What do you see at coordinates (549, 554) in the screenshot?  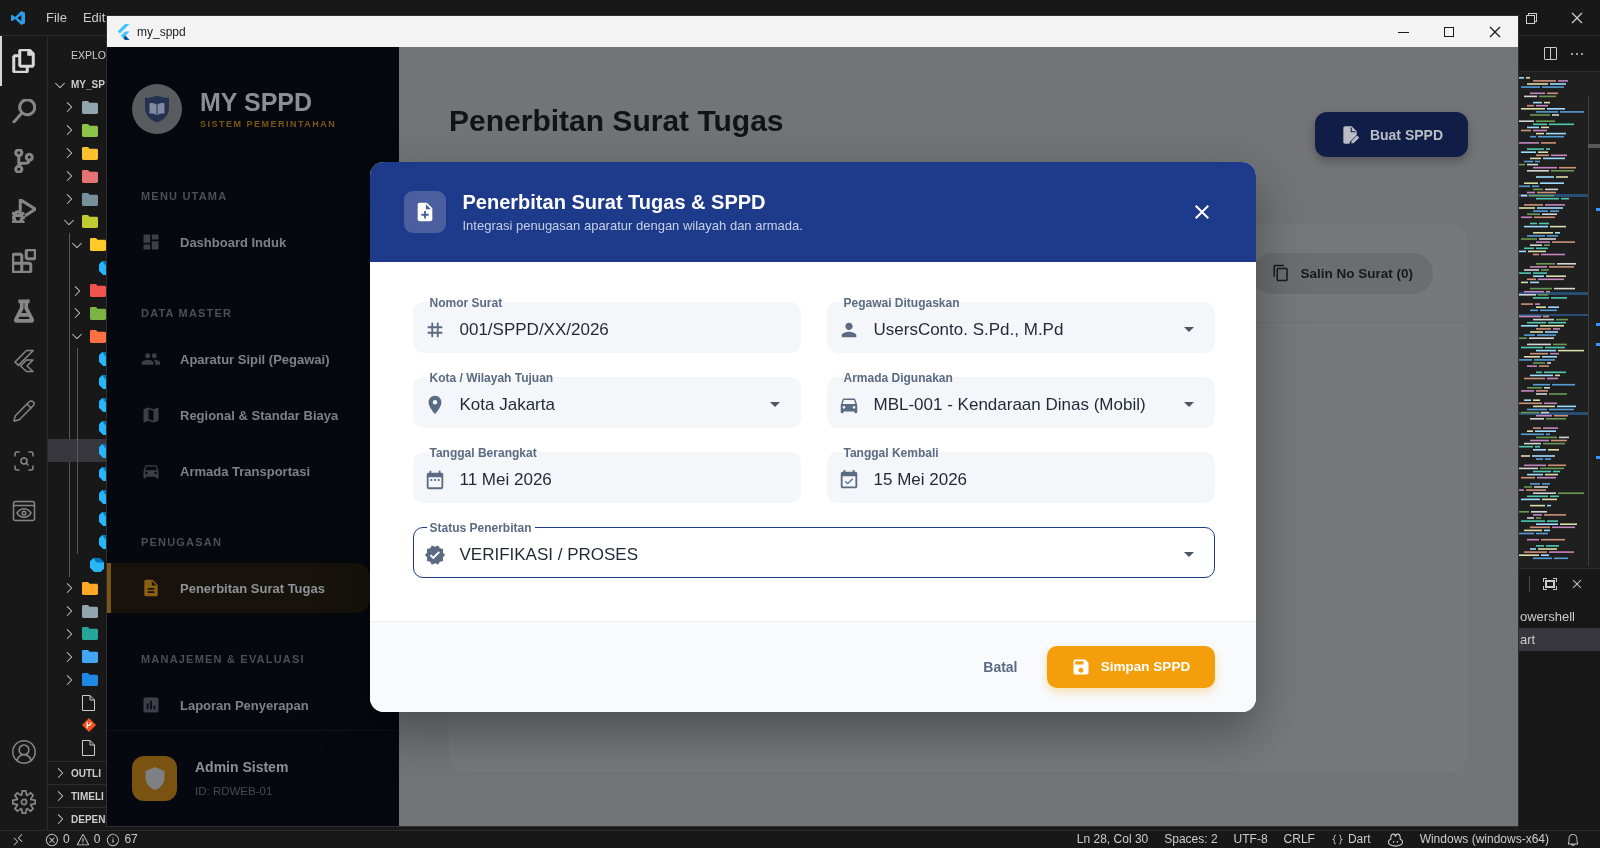 I see `field-value: VERIFIKASI / PROSES` at bounding box center [549, 554].